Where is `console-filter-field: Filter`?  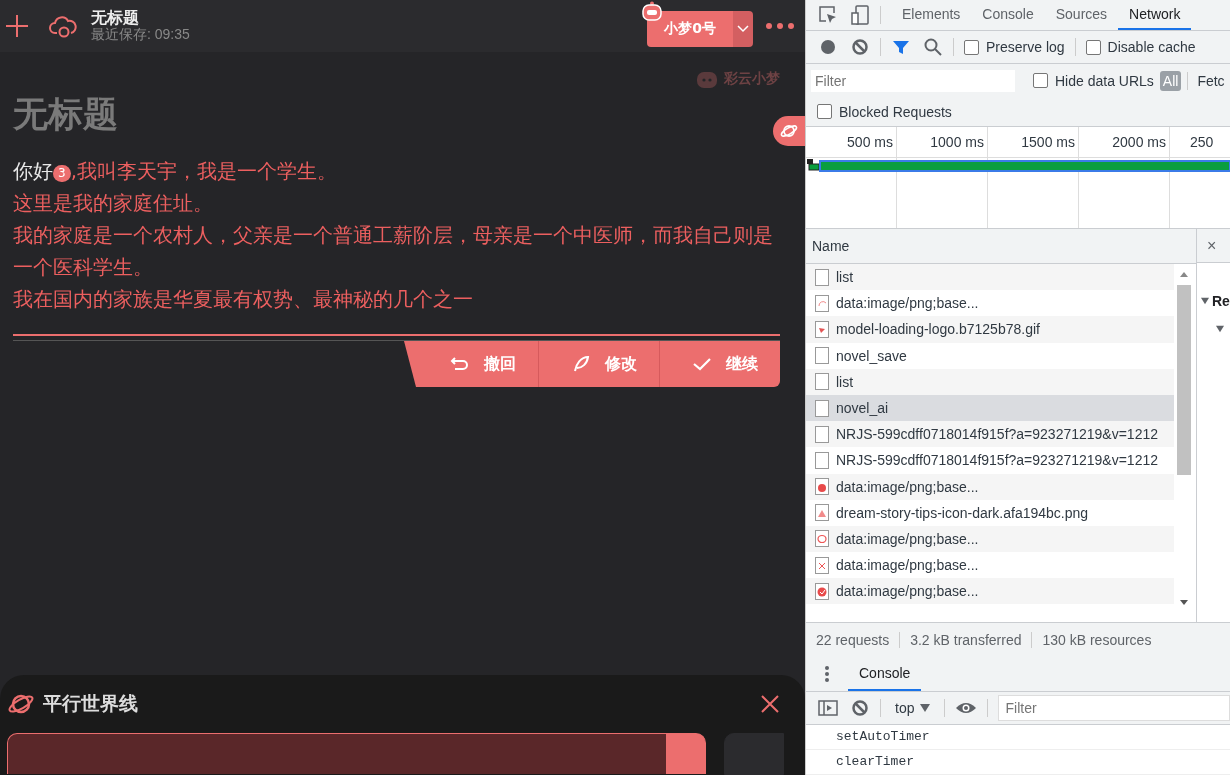
console-filter-field: Filter is located at coordinates (1114, 708).